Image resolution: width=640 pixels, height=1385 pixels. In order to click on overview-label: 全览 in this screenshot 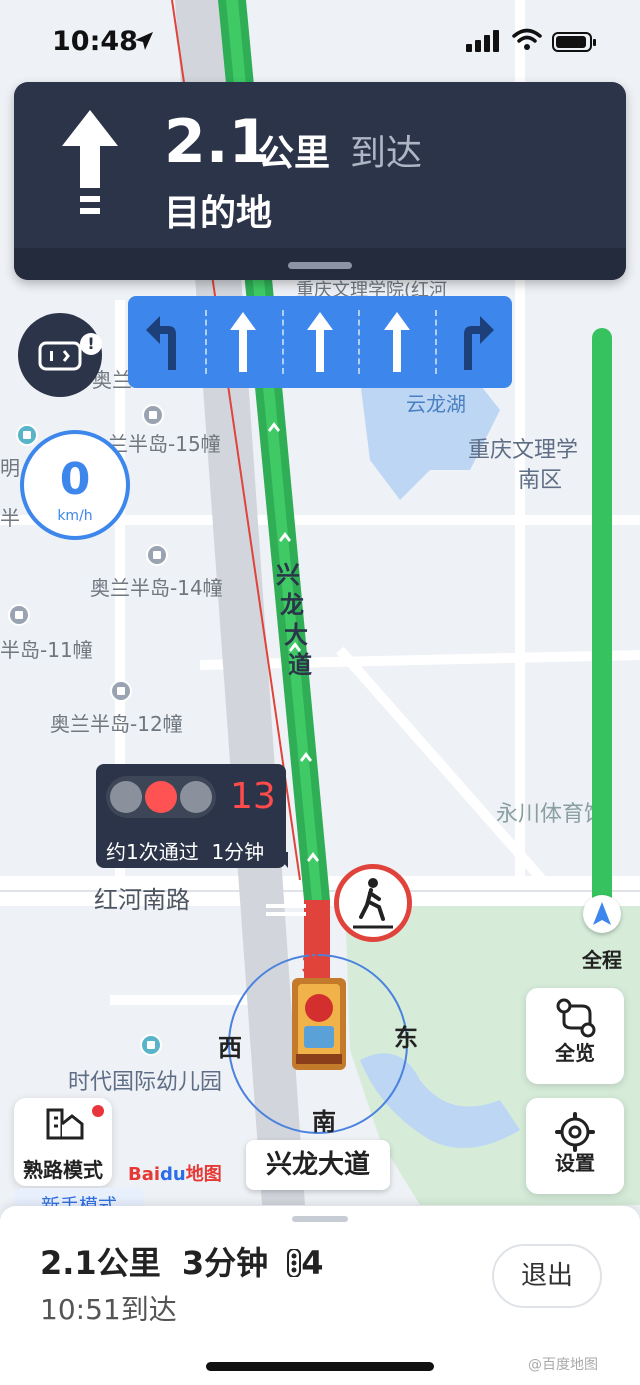, I will do `click(575, 1053)`.